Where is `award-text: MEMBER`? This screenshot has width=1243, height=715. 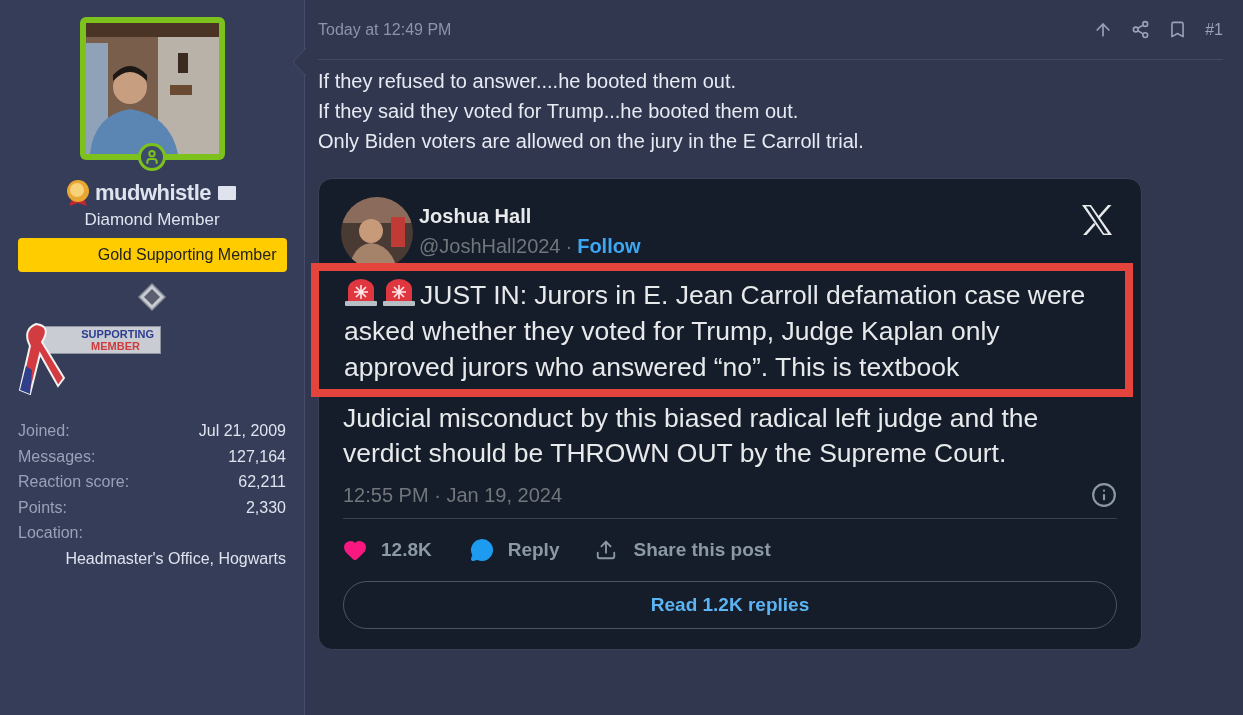 award-text: MEMBER is located at coordinates (116, 346).